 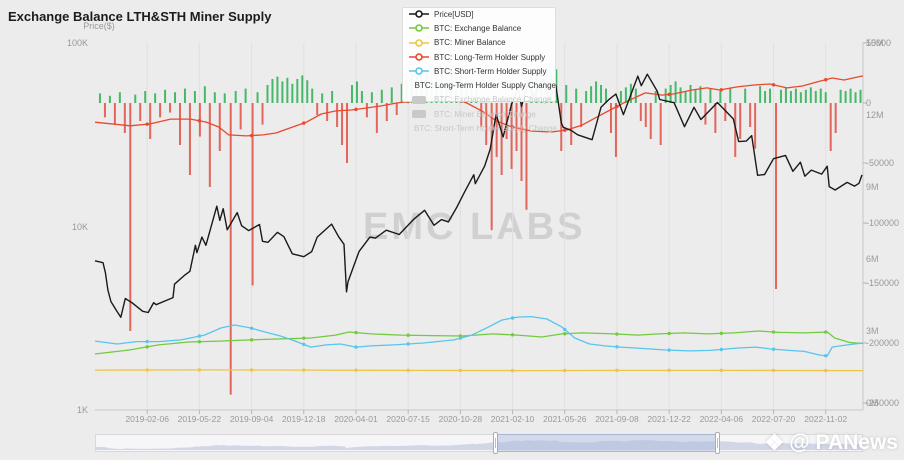 I want to click on legend-item: BTC: Miner Balance, so click(x=479, y=43).